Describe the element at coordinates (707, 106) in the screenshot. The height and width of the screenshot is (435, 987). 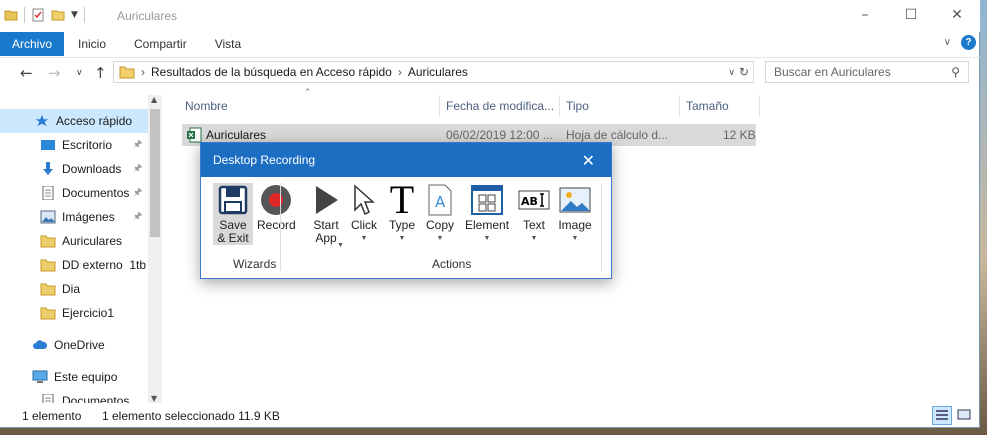
I see `column-header-tamano: Tamaño` at that location.